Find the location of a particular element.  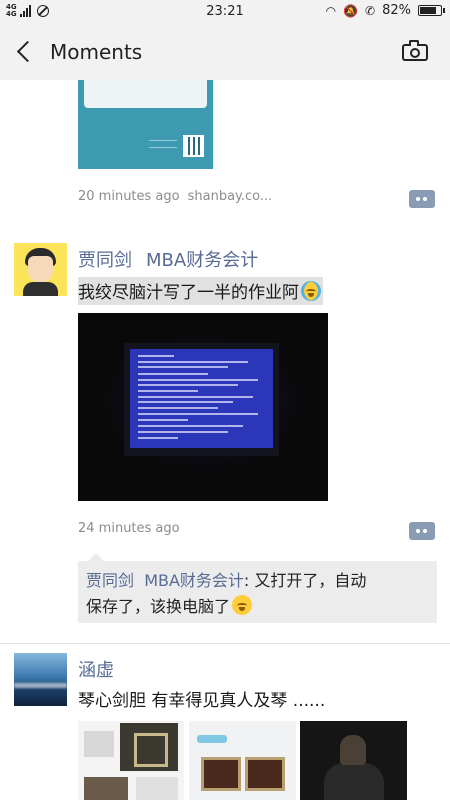

post-text: 我绞尽脑汁写了一半的作业阿 is located at coordinates (200, 291).